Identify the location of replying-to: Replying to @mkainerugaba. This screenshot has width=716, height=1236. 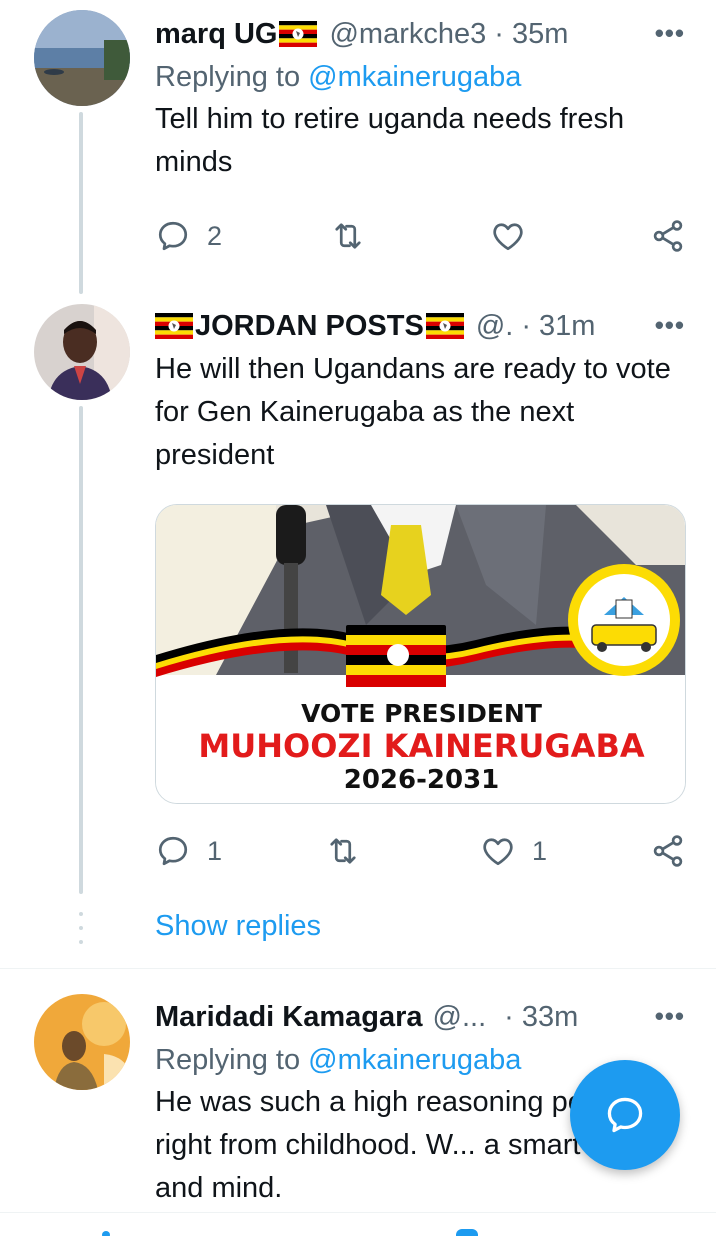
(420, 77).